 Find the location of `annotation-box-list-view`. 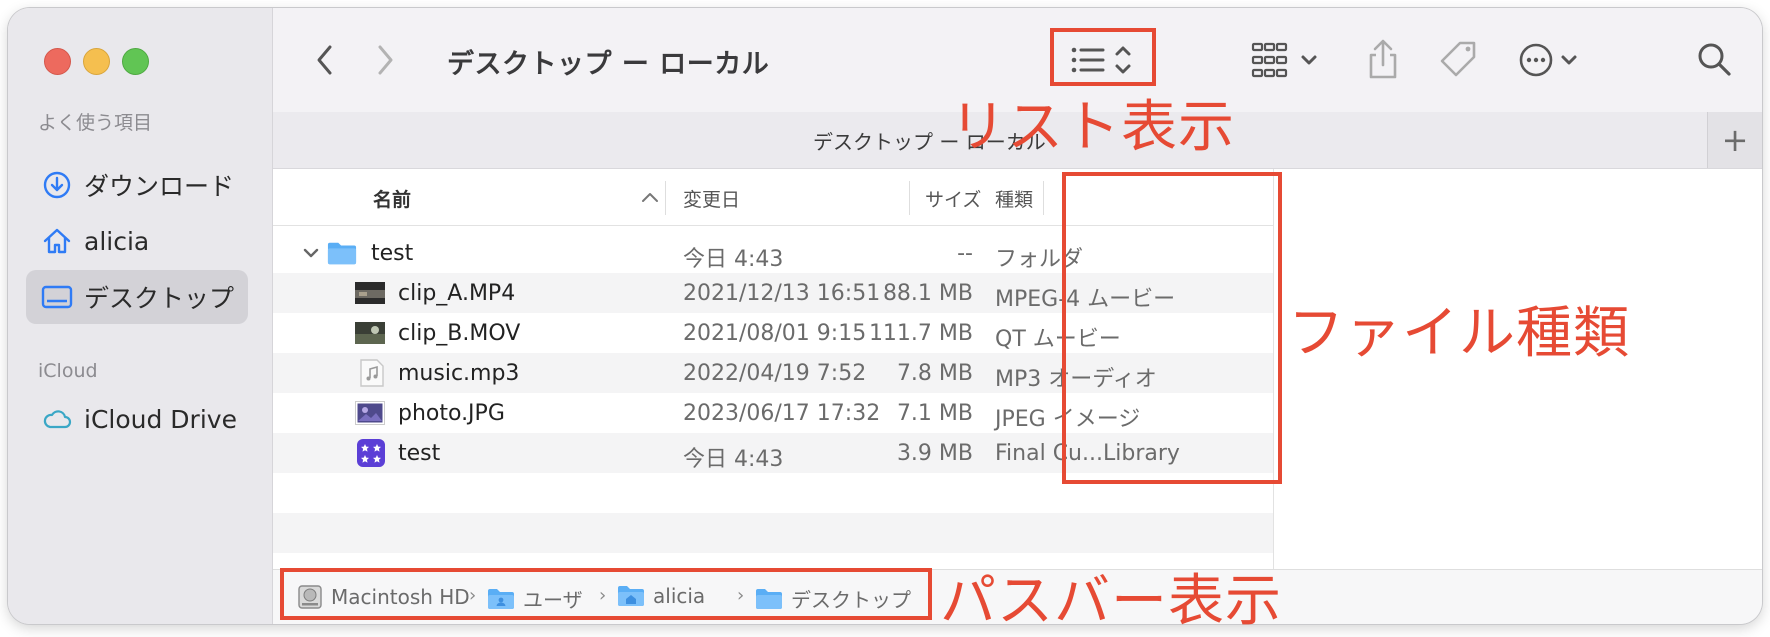

annotation-box-list-view is located at coordinates (1103, 57).